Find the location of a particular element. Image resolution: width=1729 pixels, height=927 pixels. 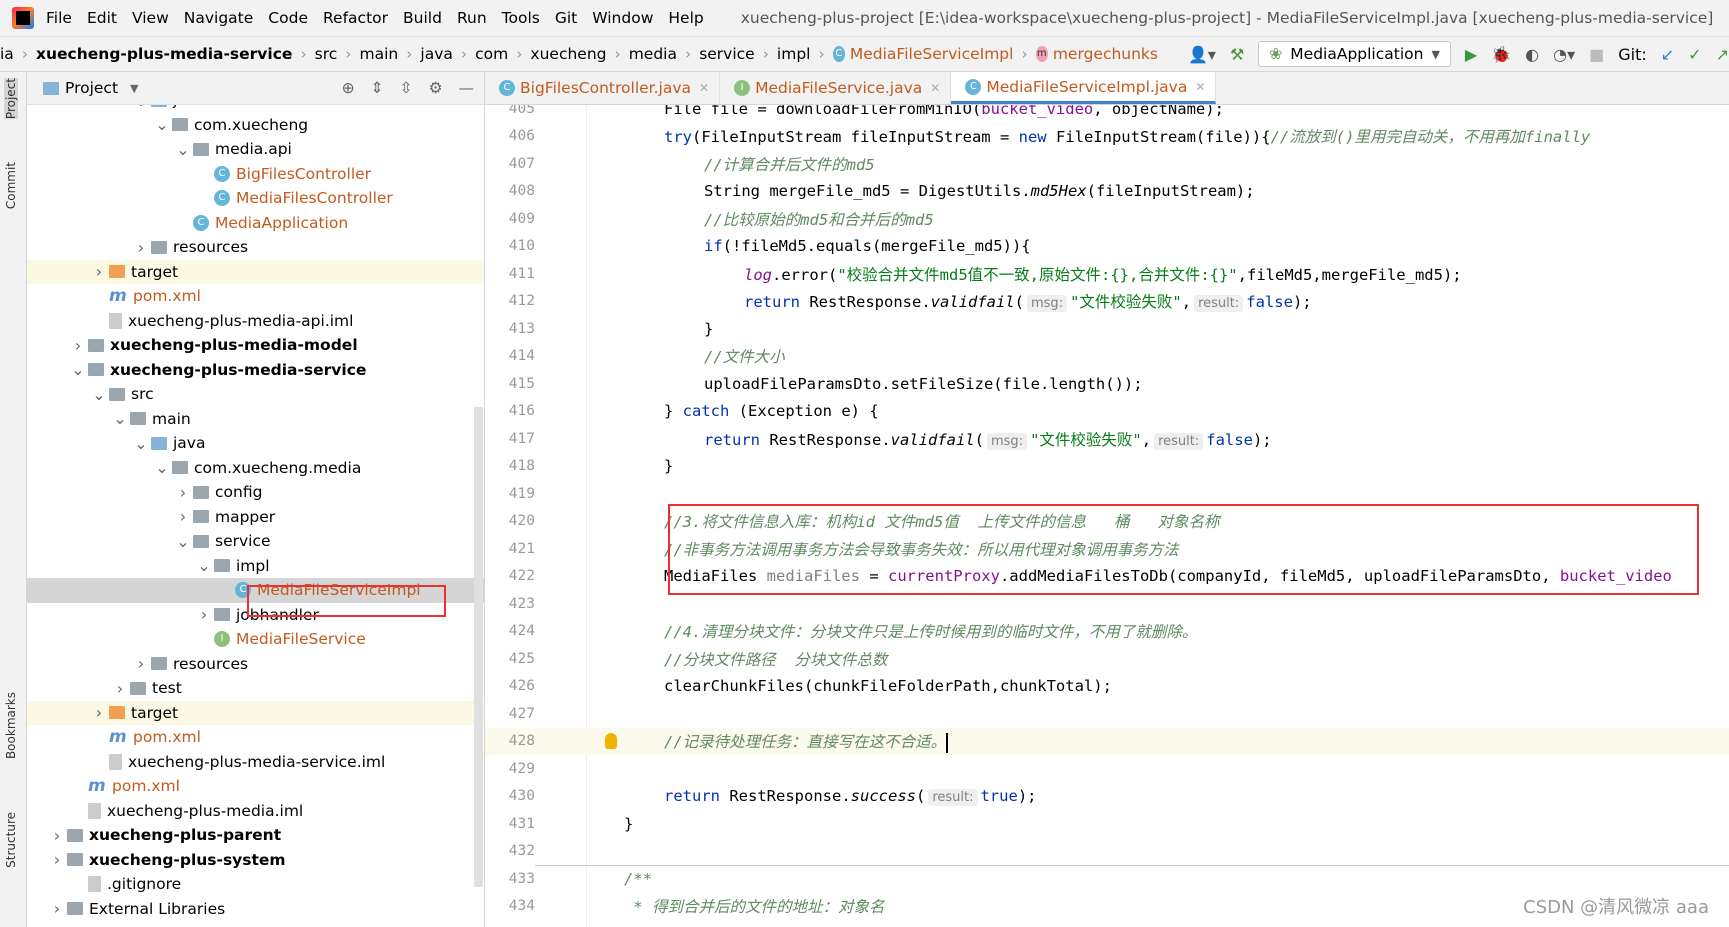

menu-build: Build is located at coordinates (422, 18).